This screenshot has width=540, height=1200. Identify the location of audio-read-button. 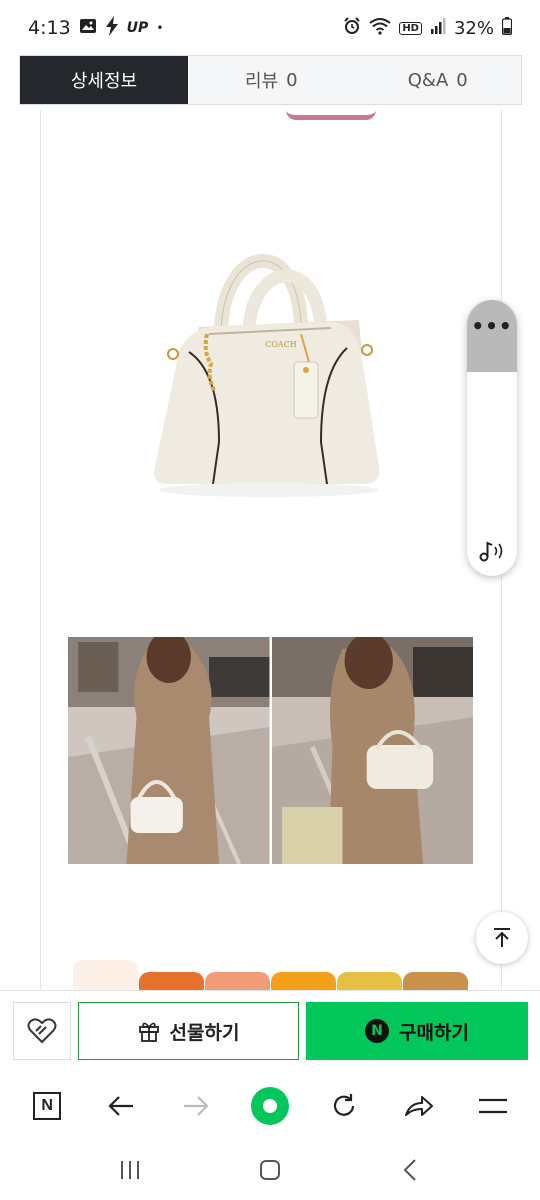
(492, 551).